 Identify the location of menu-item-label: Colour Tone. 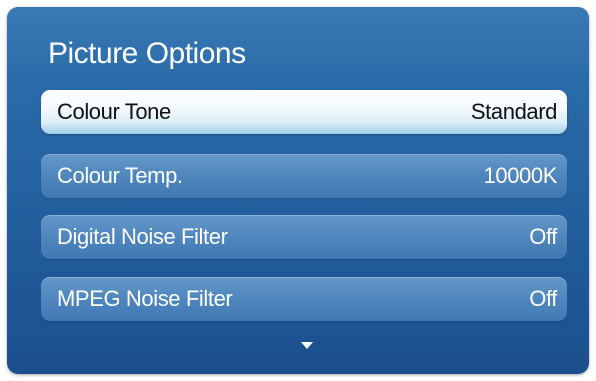
(114, 111).